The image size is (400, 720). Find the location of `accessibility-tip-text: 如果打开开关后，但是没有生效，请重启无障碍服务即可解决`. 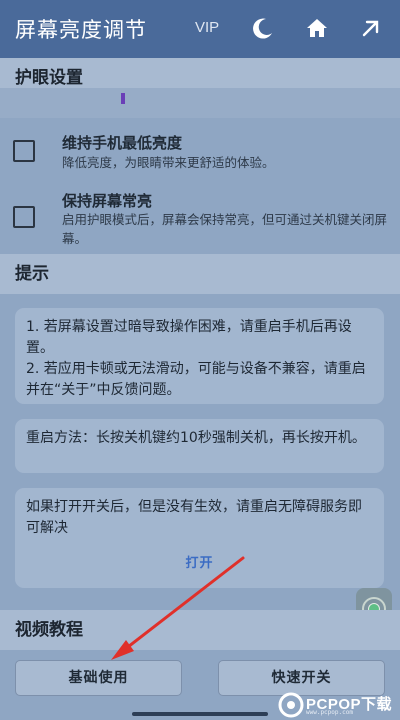

accessibility-tip-text: 如果打开开关后，但是没有生效，请重启无障碍服务即可解决 is located at coordinates (194, 517).